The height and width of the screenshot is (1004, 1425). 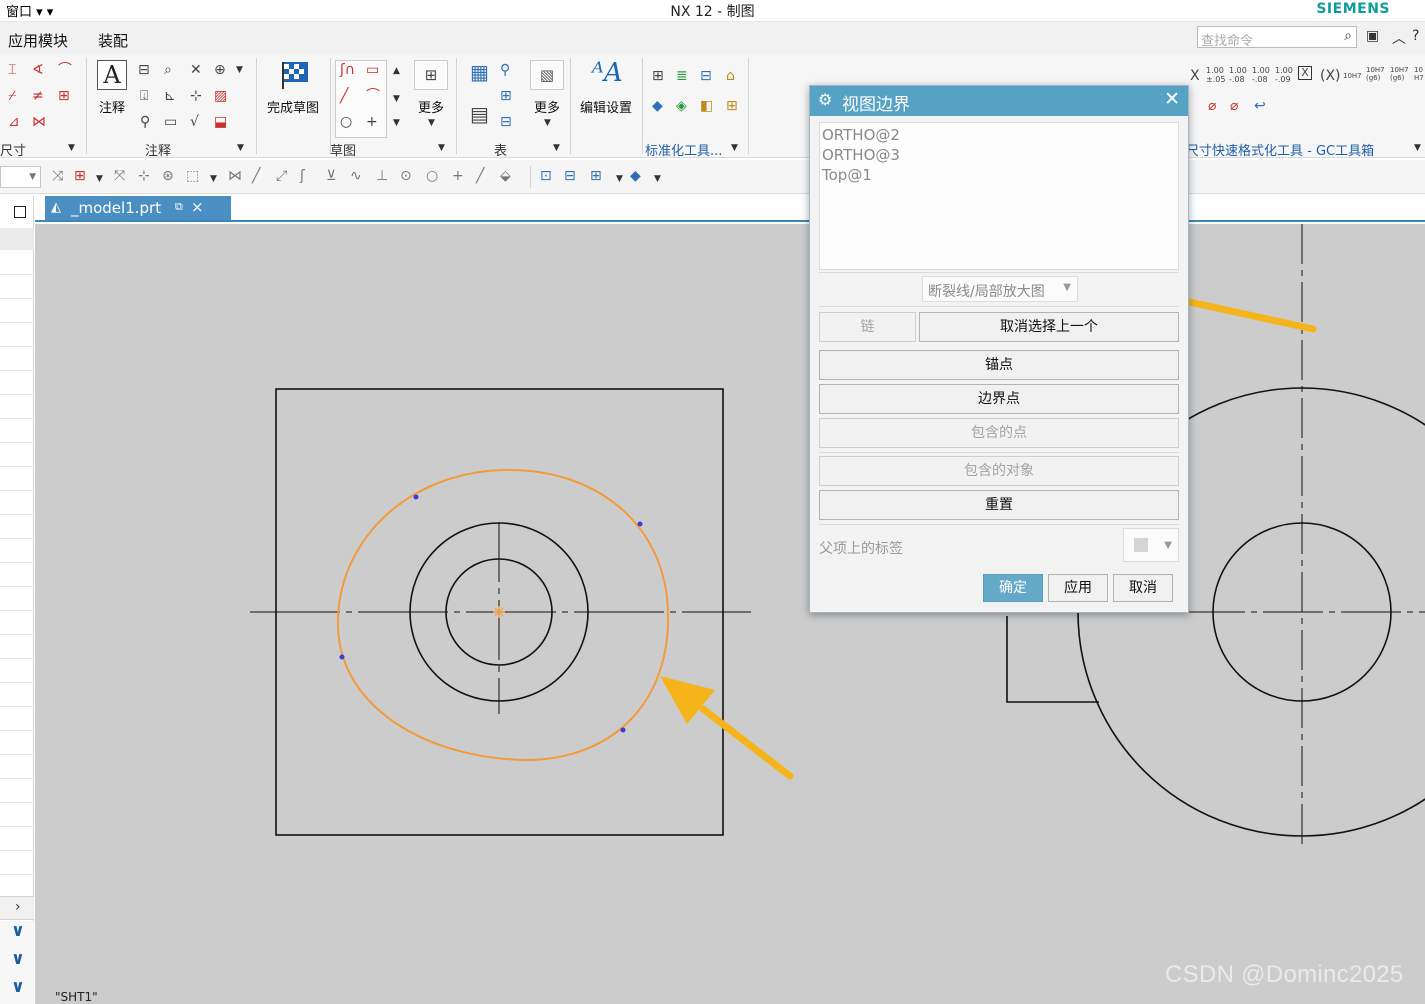 What do you see at coordinates (235, 176) in the screenshot?
I see `snap-endpoint-icon: ⋈` at bounding box center [235, 176].